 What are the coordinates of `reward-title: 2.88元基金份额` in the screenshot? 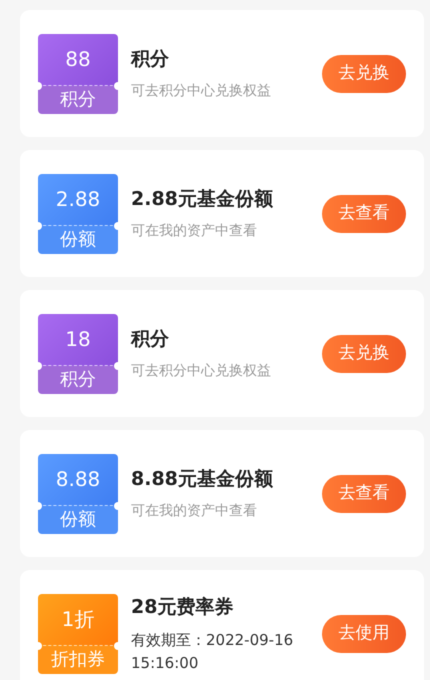 It's located at (202, 199).